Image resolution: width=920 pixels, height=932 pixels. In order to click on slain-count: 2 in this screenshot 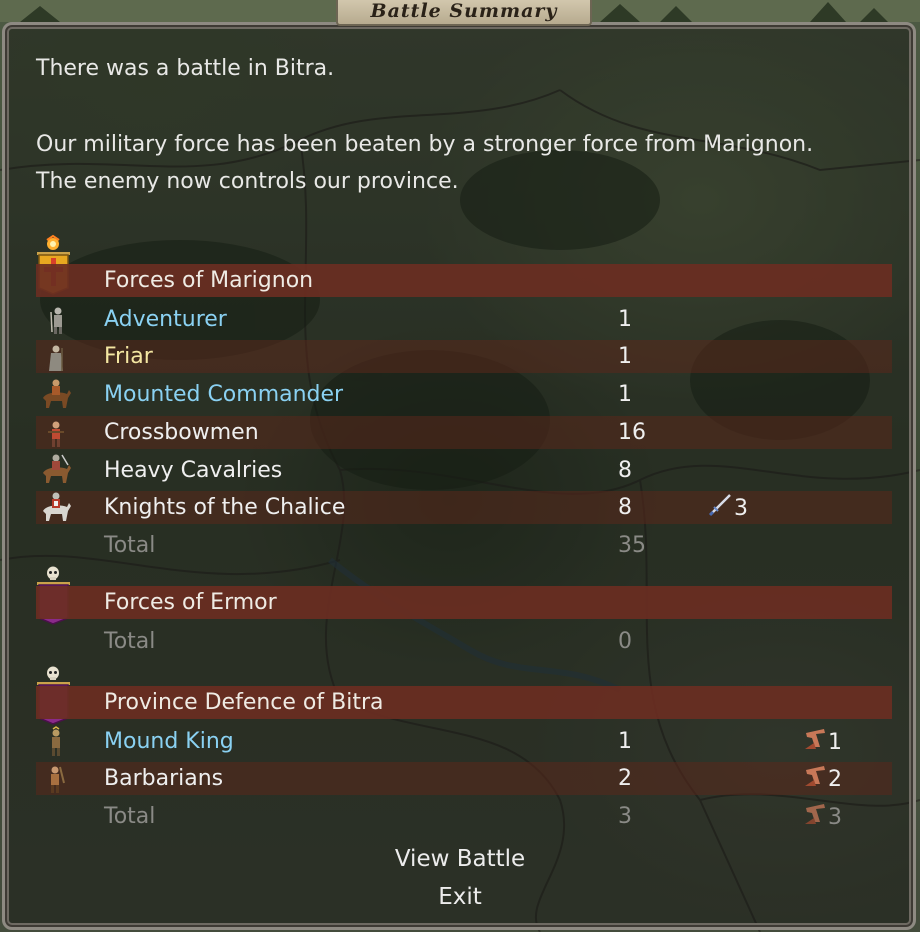, I will do `click(835, 779)`.